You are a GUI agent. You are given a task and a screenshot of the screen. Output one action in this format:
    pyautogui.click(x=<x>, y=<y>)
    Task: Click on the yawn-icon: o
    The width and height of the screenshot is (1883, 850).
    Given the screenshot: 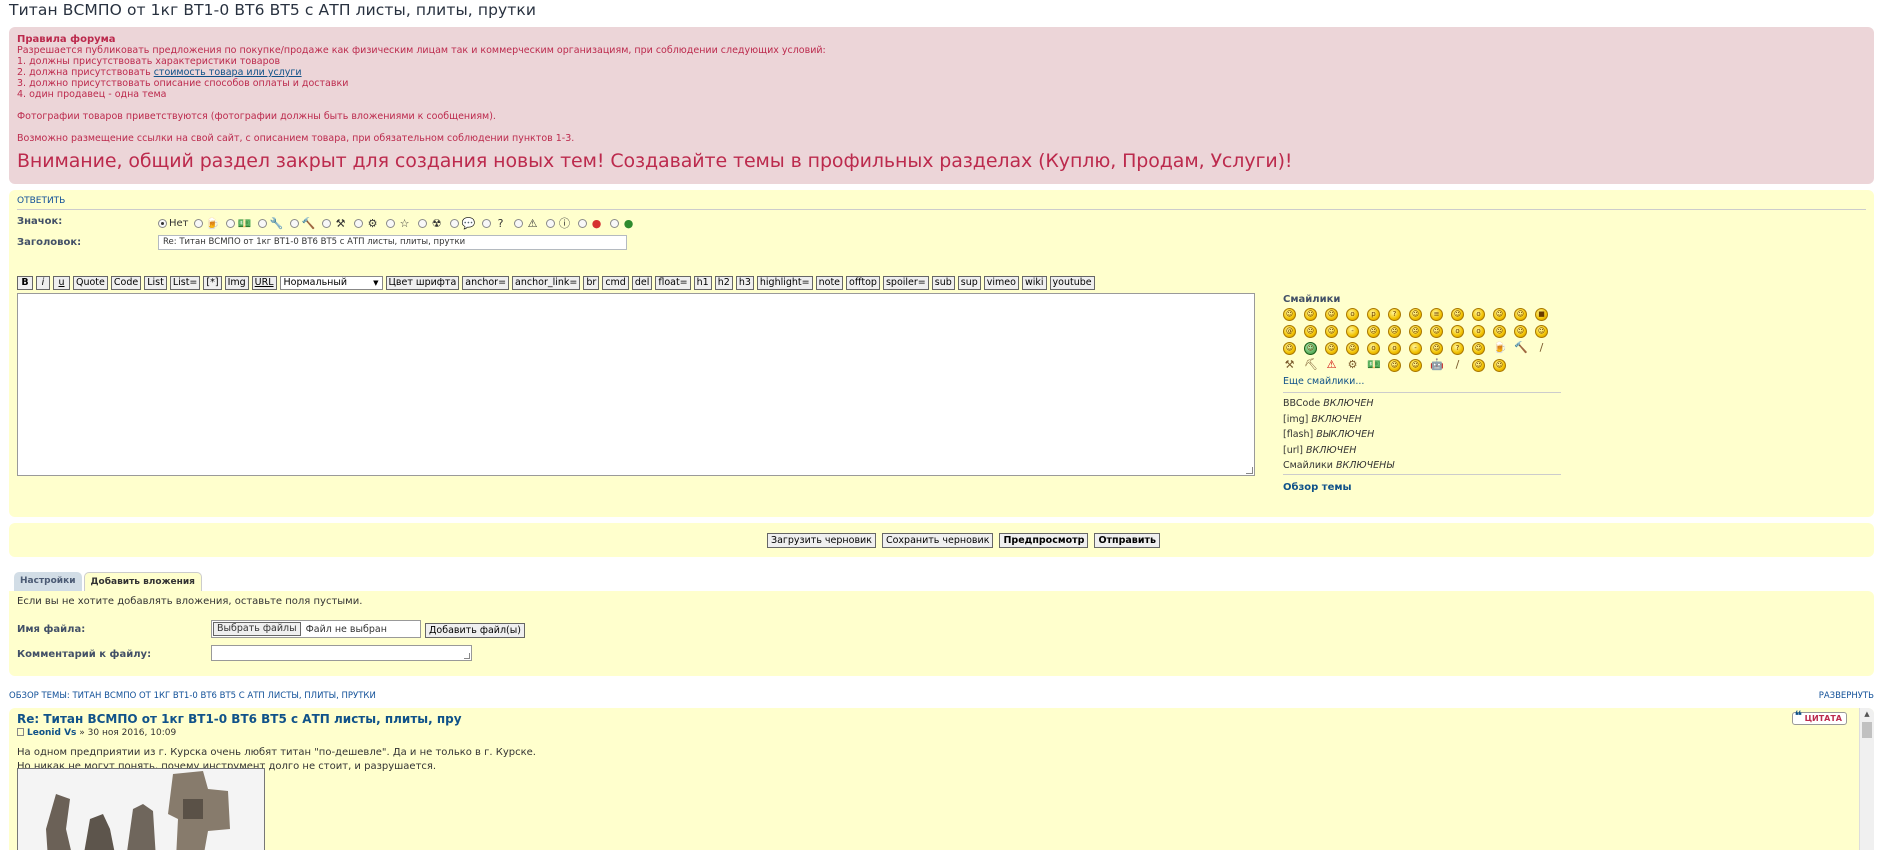 What is the action you would take?
    pyautogui.click(x=1457, y=331)
    